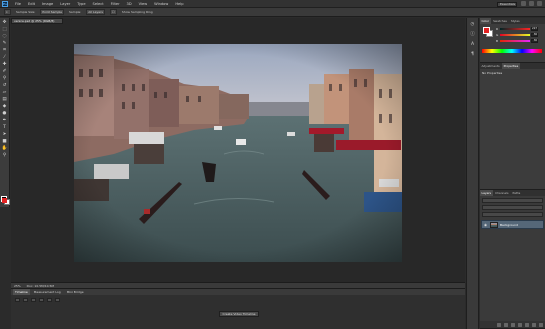 The height and width of the screenshot is (329, 545). I want to click on quick-select-icon: ✎, so click(4, 44).